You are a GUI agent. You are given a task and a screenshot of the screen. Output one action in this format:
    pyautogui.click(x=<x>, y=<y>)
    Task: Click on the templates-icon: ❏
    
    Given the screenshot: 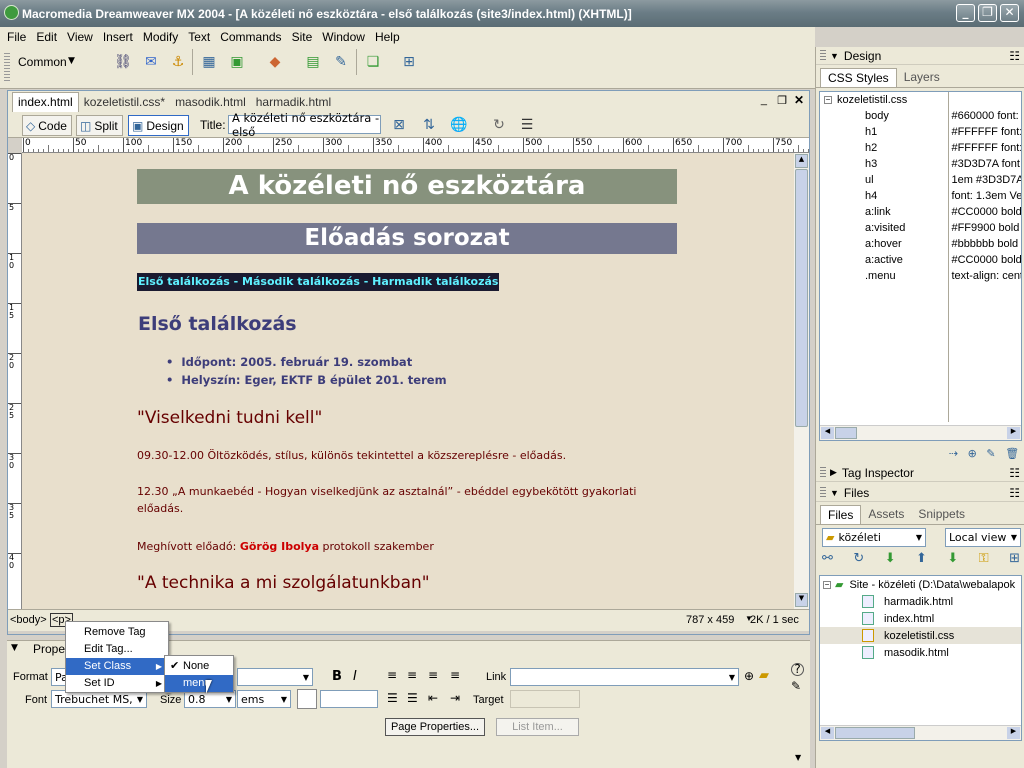 What is the action you would take?
    pyautogui.click(x=373, y=62)
    